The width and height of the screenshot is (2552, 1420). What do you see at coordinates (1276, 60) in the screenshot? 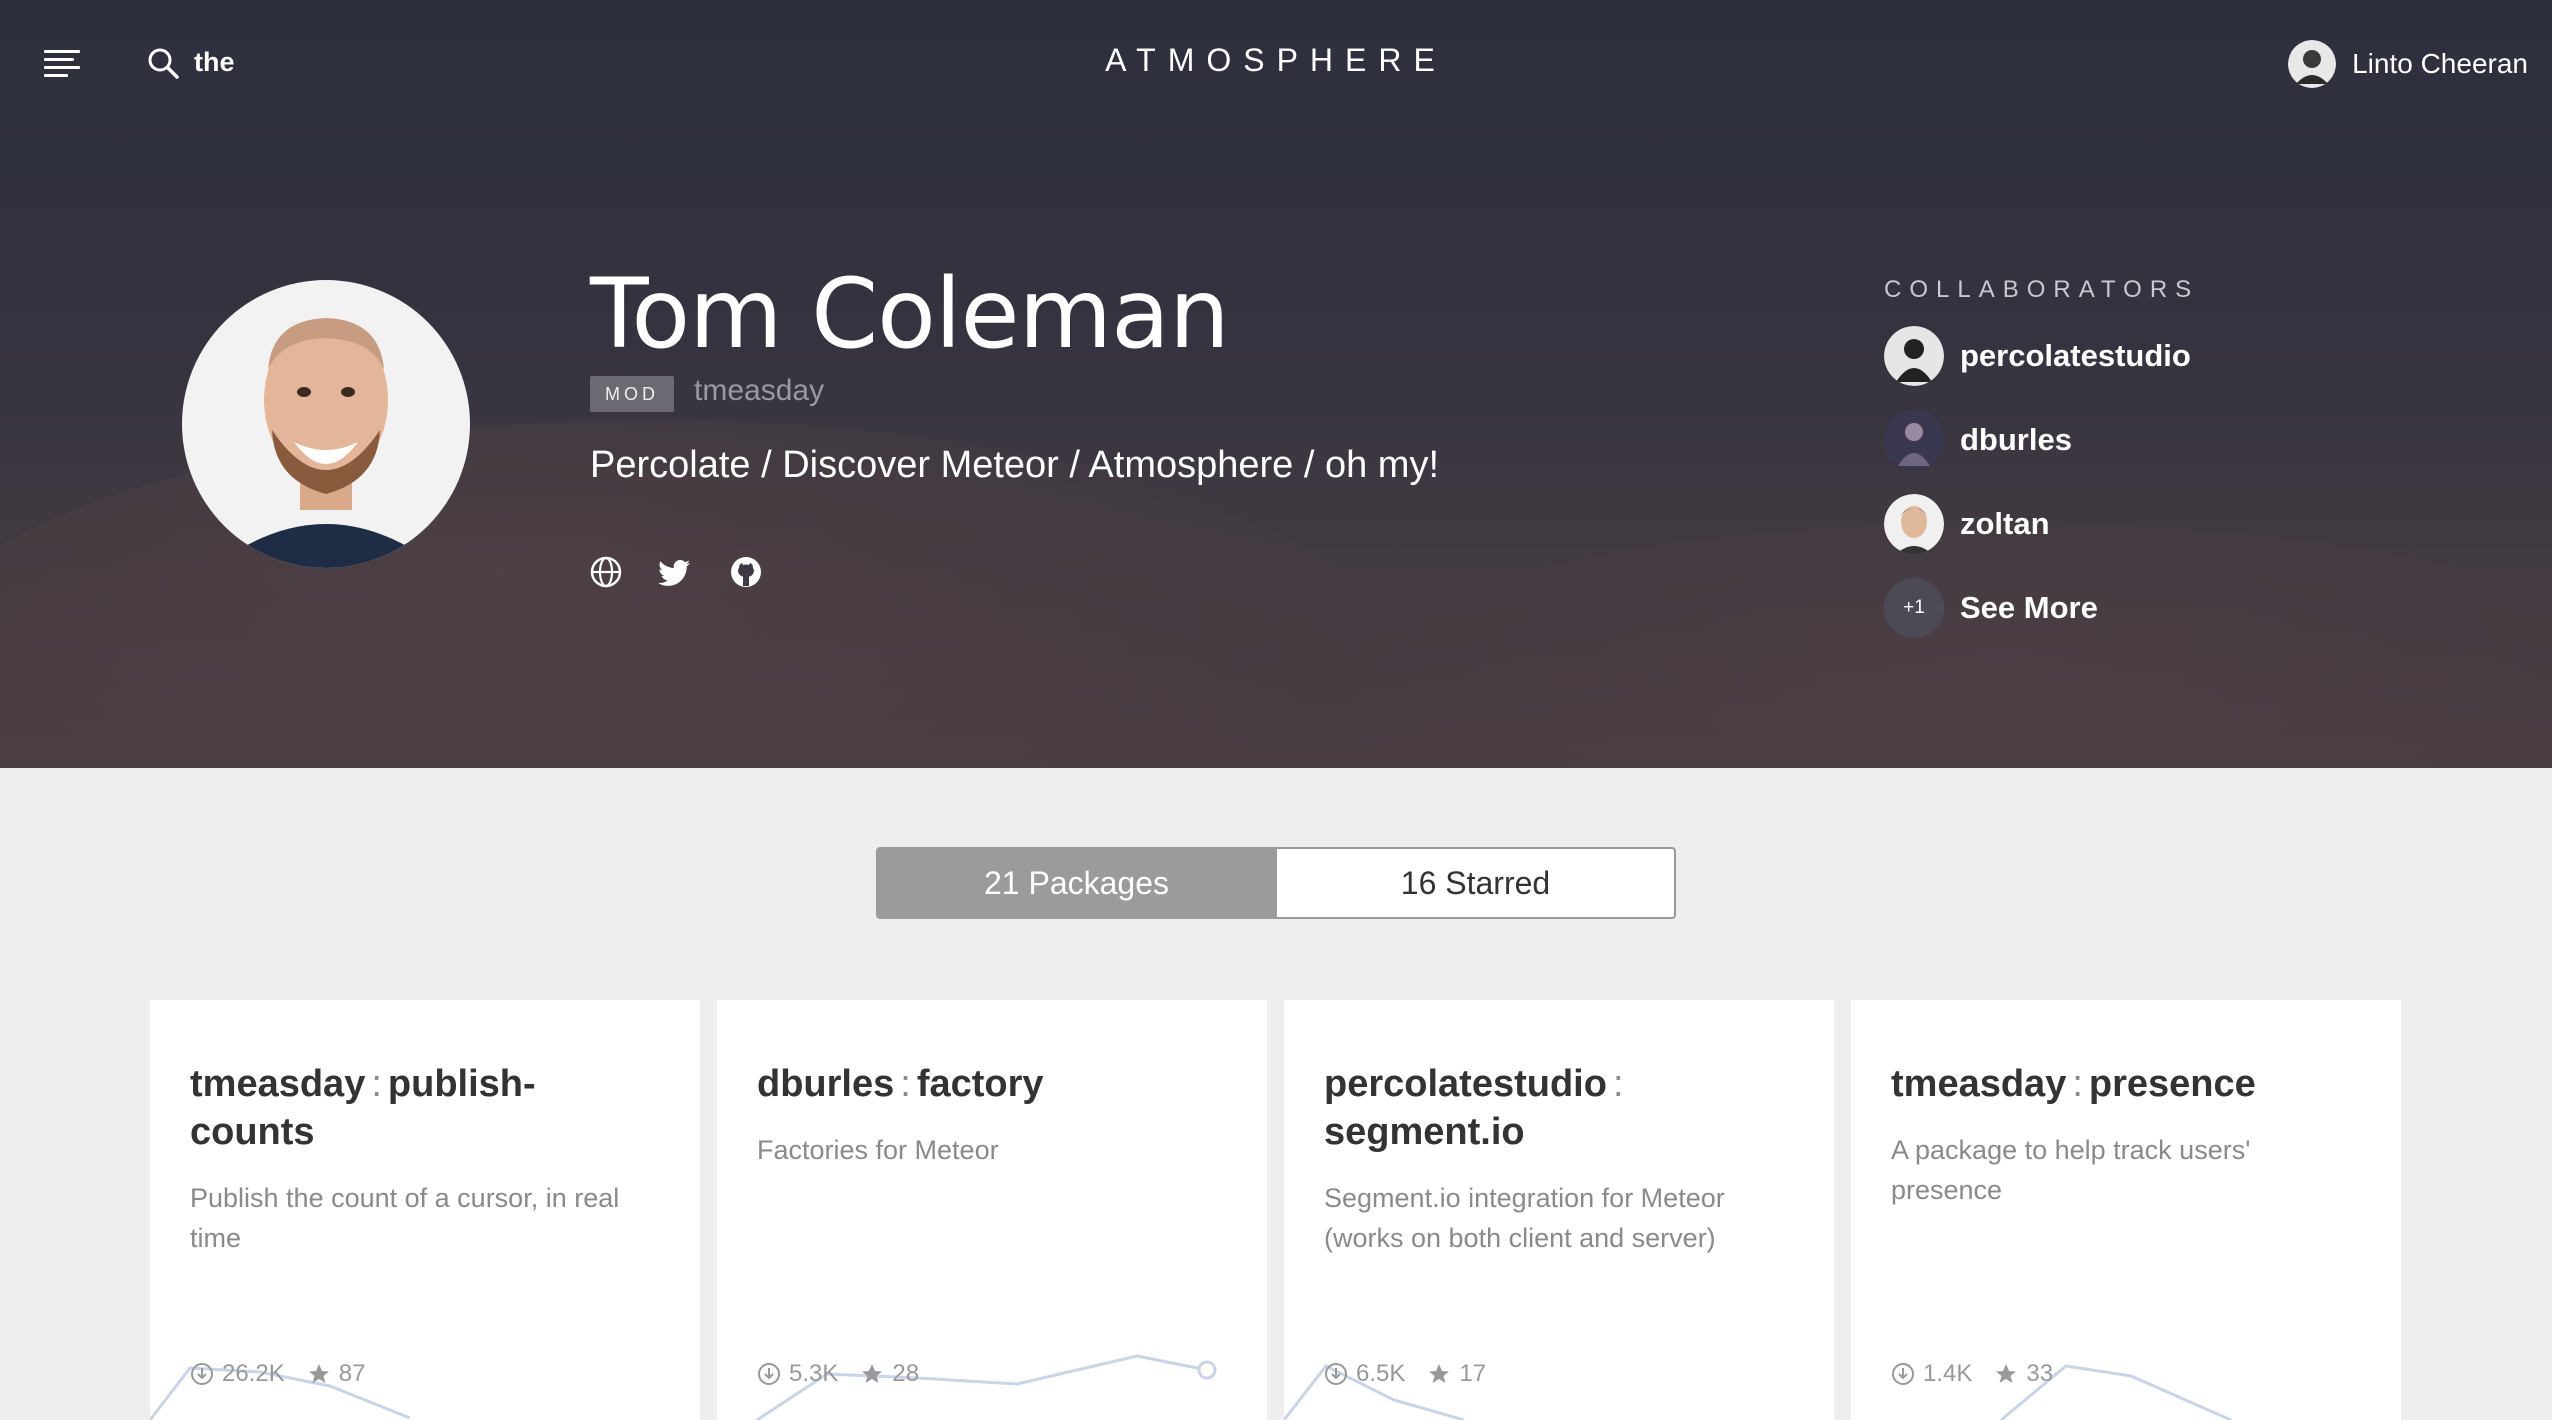
I see `brand-logo: ATMOSPHERE` at bounding box center [1276, 60].